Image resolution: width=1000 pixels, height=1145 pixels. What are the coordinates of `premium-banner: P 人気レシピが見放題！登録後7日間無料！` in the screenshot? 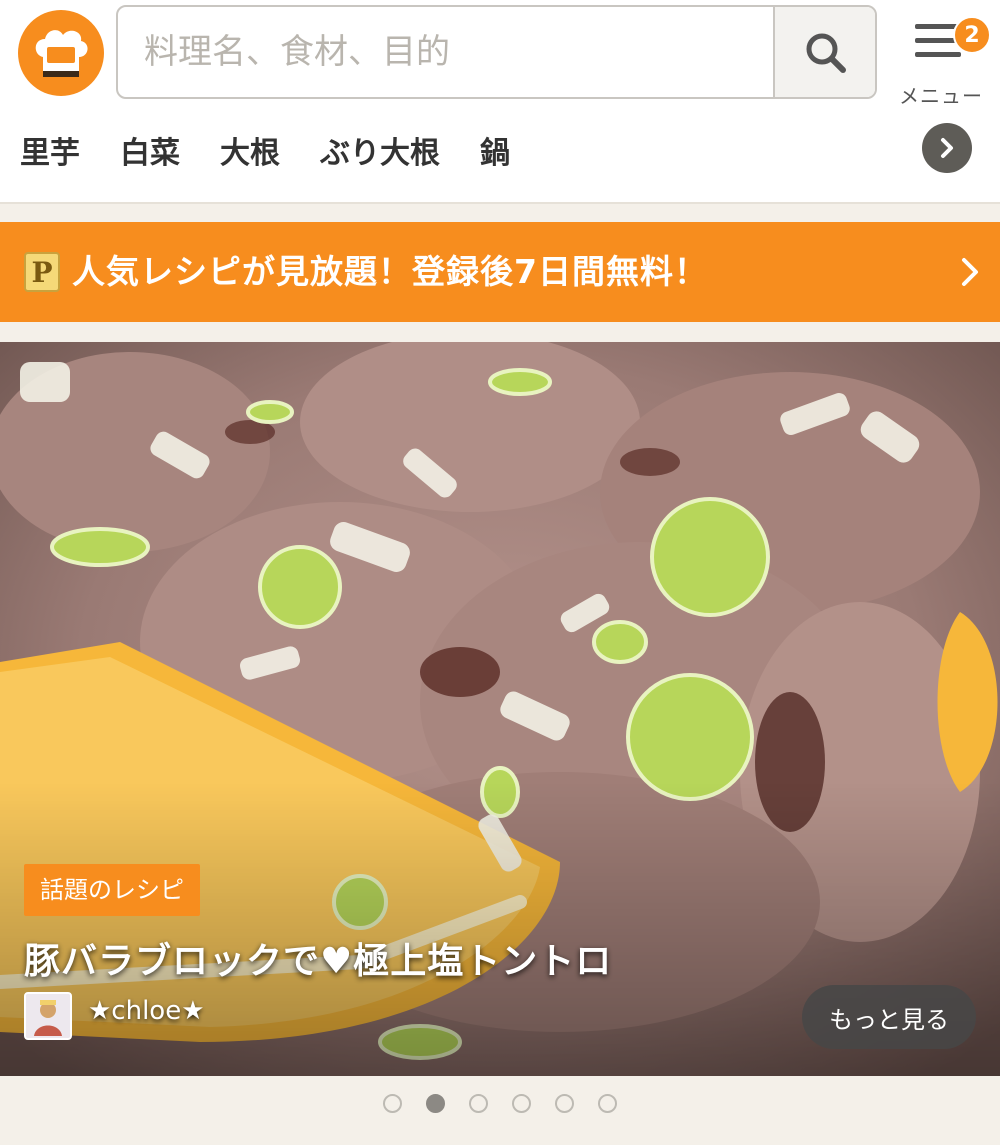 It's located at (500, 272).